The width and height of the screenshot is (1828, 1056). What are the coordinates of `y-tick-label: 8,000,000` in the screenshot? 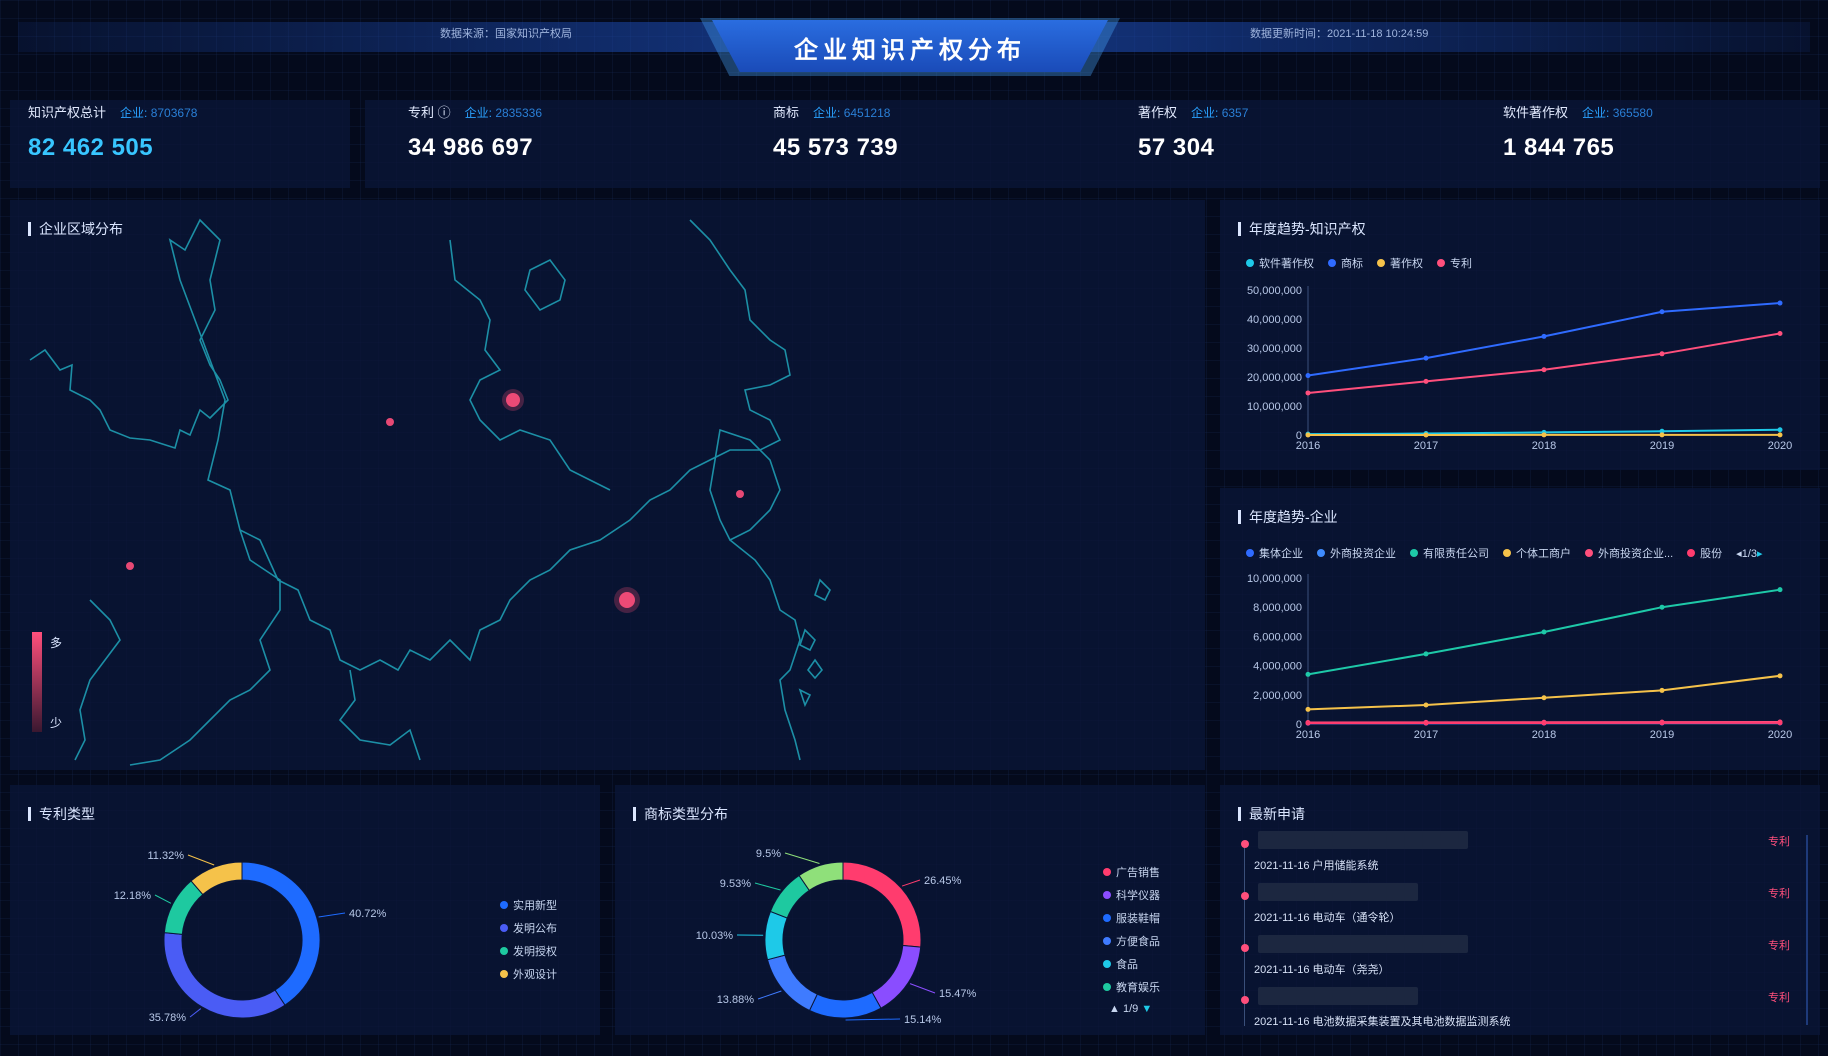 It's located at (1277, 608).